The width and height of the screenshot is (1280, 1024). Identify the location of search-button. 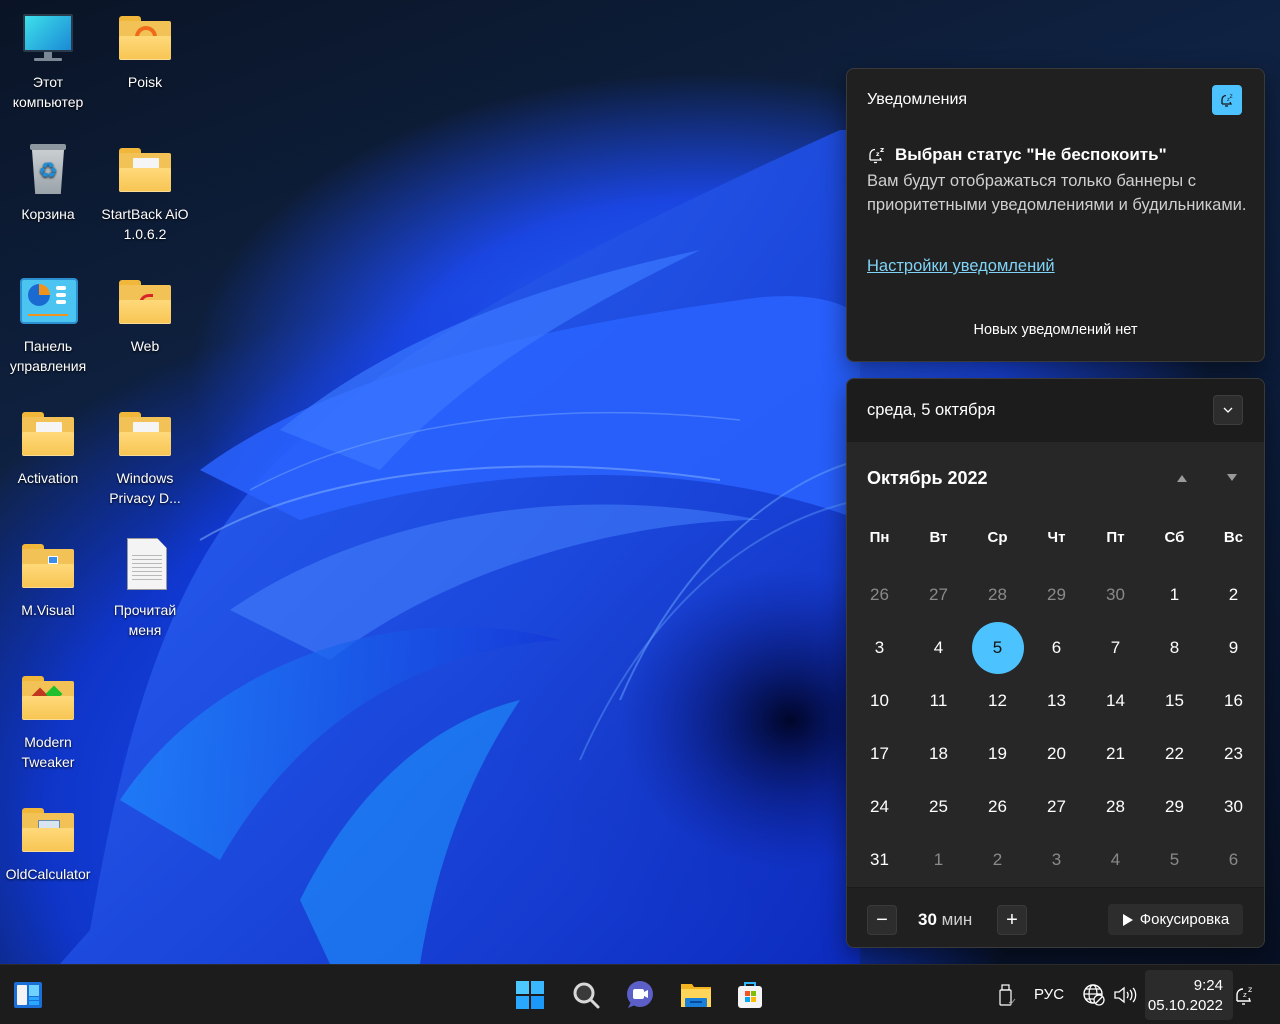
(586, 995).